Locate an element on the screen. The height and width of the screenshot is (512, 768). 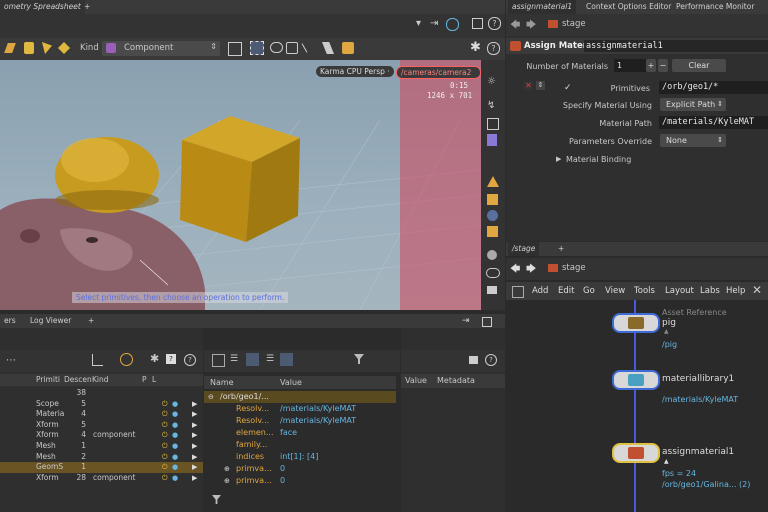
table-row: Mesh 2 ⏻ ● ▶ is located at coordinates (101, 457).